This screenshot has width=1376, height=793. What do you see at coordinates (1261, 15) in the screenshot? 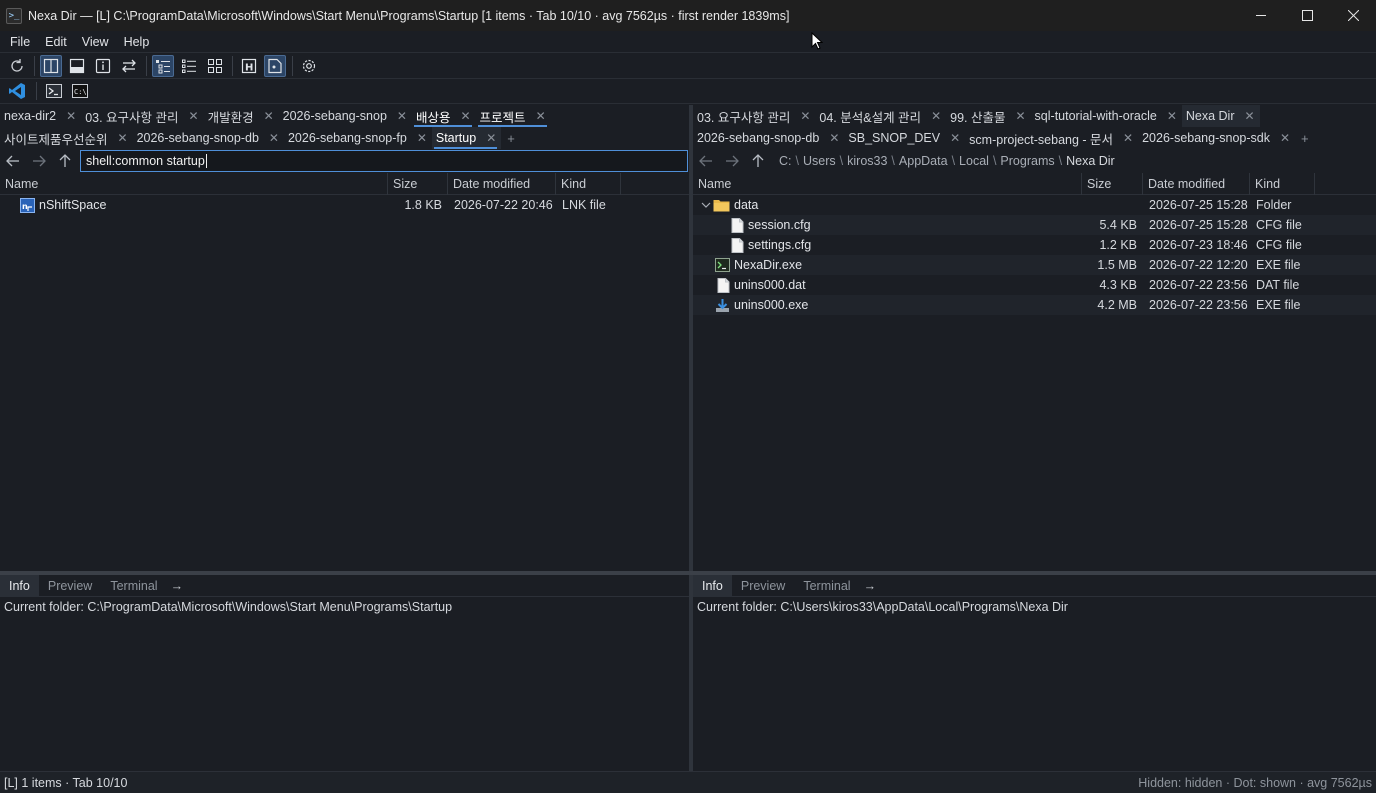
I see `minimize-button` at bounding box center [1261, 15].